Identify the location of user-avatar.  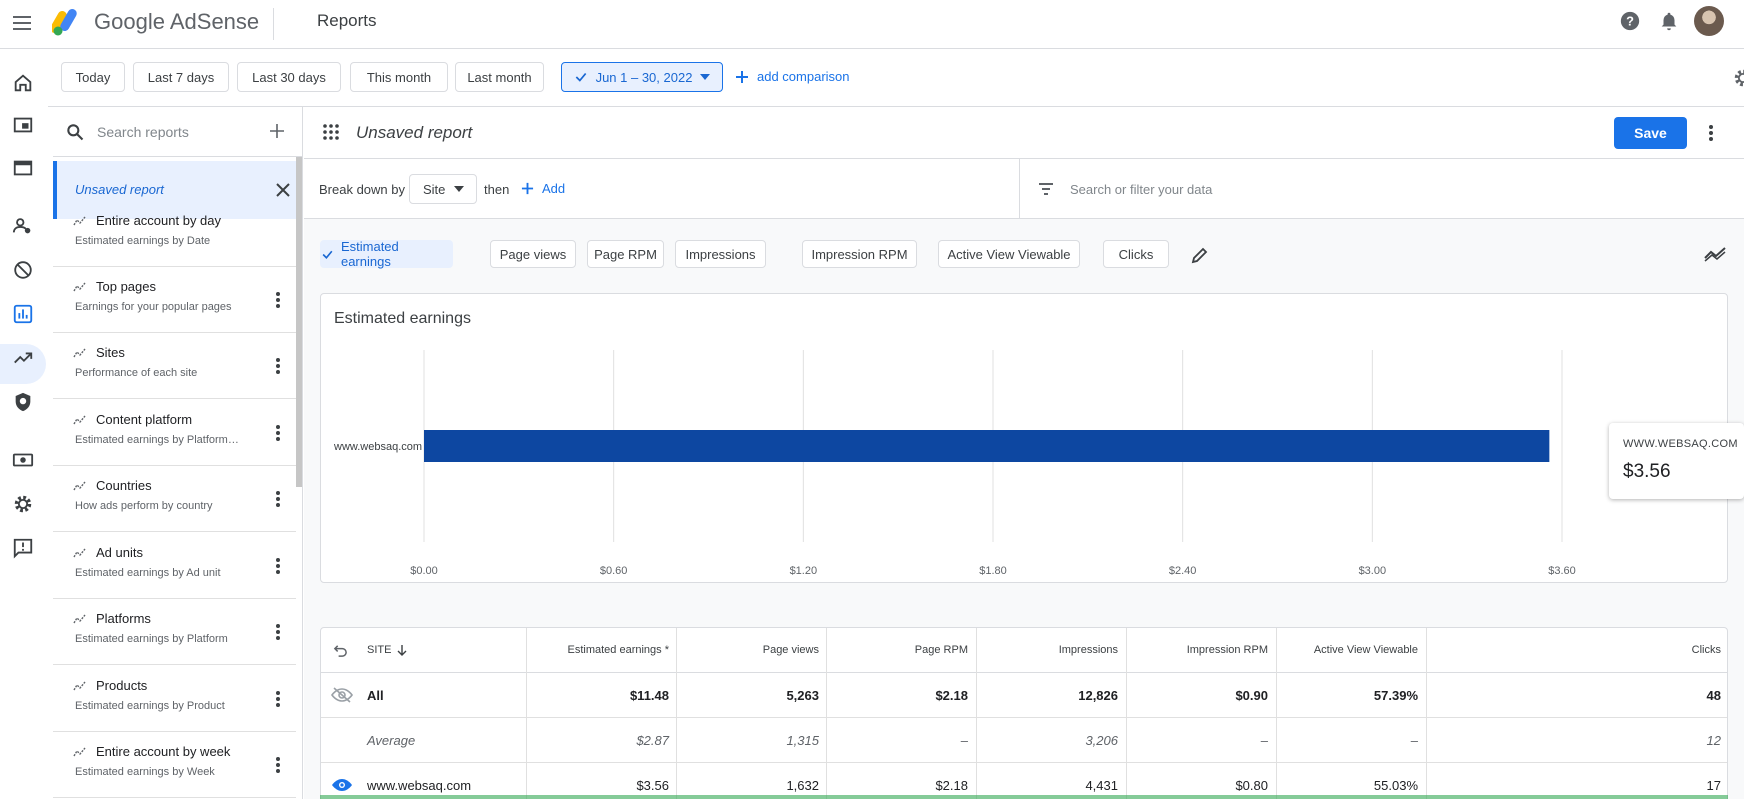
(1709, 21).